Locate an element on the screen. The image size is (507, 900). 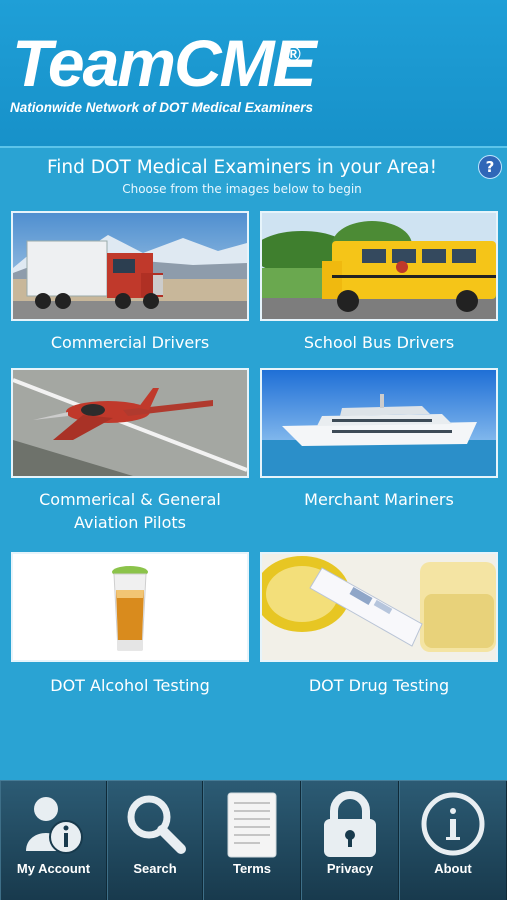
tab-bar: My Account Search Terms Privacy About is located at coordinates (253, 840).